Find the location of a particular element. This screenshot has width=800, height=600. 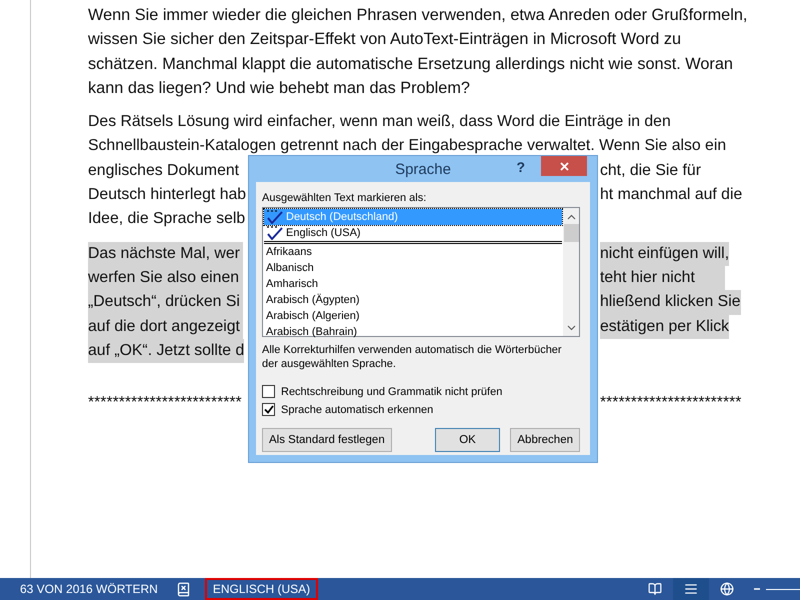

checkbox-label: Rechtschreibung und Grammatik nicht prüfen is located at coordinates (391, 392).